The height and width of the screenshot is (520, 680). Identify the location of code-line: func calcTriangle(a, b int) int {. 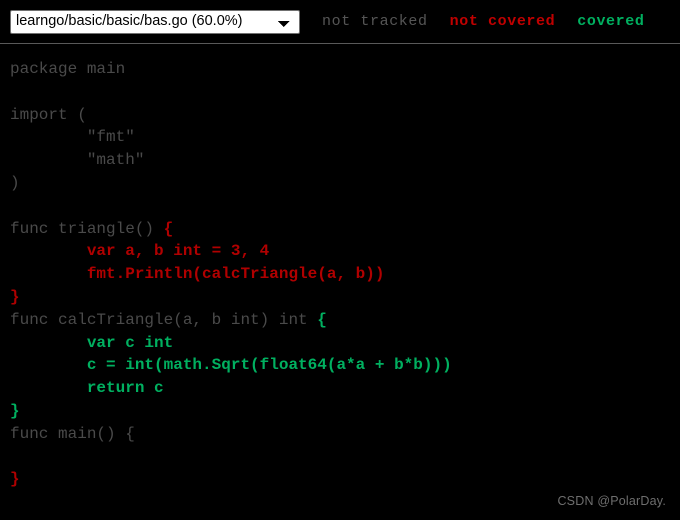
(345, 320).